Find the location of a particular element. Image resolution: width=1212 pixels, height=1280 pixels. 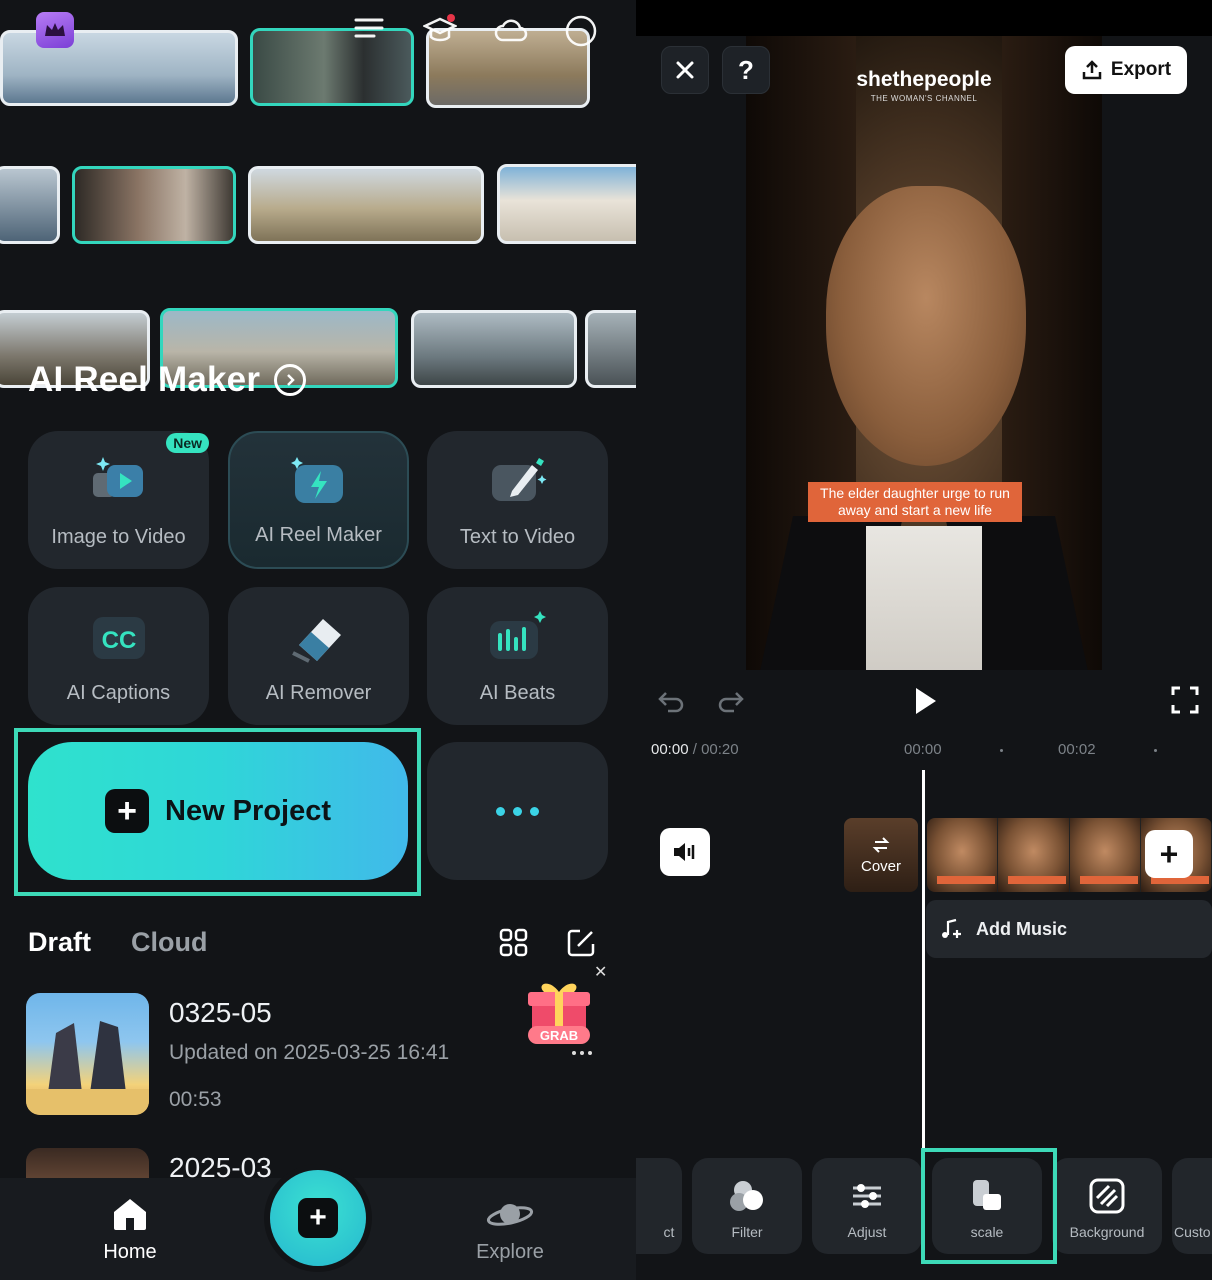

tool-label: Text to Video is located at coordinates (517, 537).